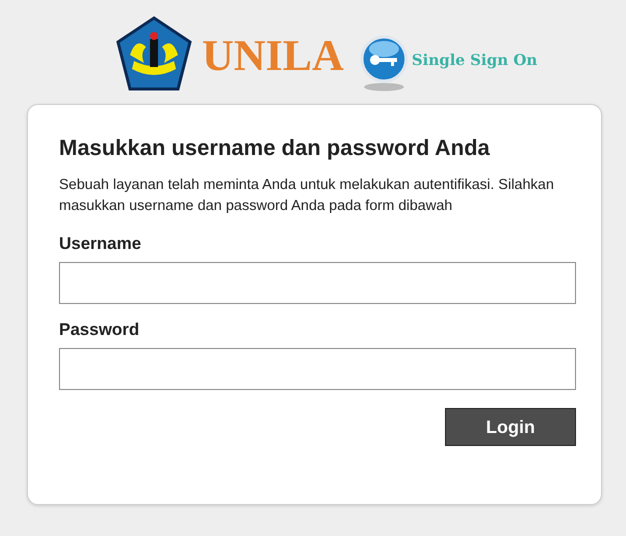 This screenshot has height=536, width=626. I want to click on key-icon, so click(384, 63).